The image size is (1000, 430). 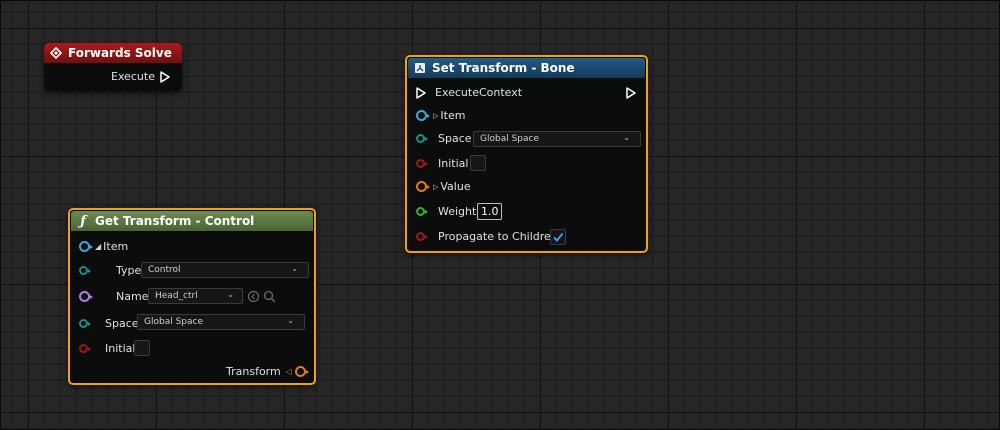 I want to click on set-transform-header: Set Transform - Bone, so click(x=526, y=68).